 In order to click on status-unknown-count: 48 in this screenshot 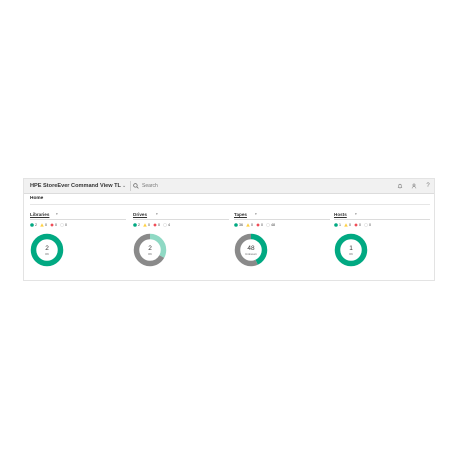, I will do `click(273, 225)`.